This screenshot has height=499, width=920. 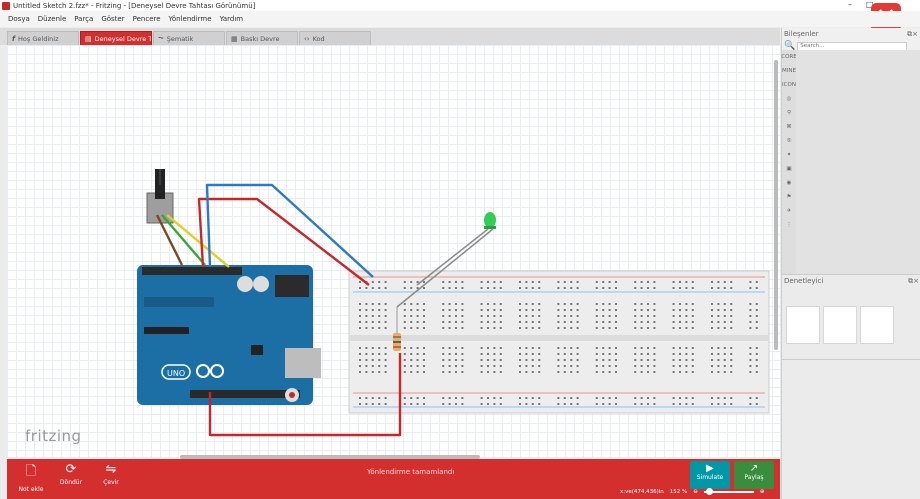 I want to click on inspector-previews, so click(x=851, y=316).